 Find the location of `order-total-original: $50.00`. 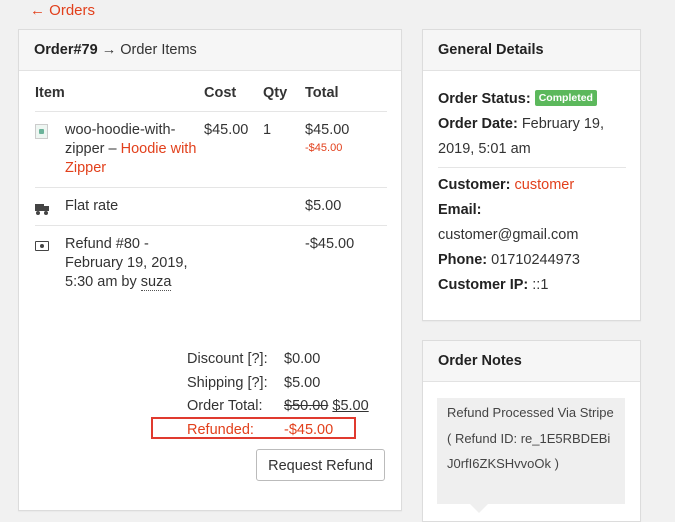

order-total-original: $50.00 is located at coordinates (306, 406).